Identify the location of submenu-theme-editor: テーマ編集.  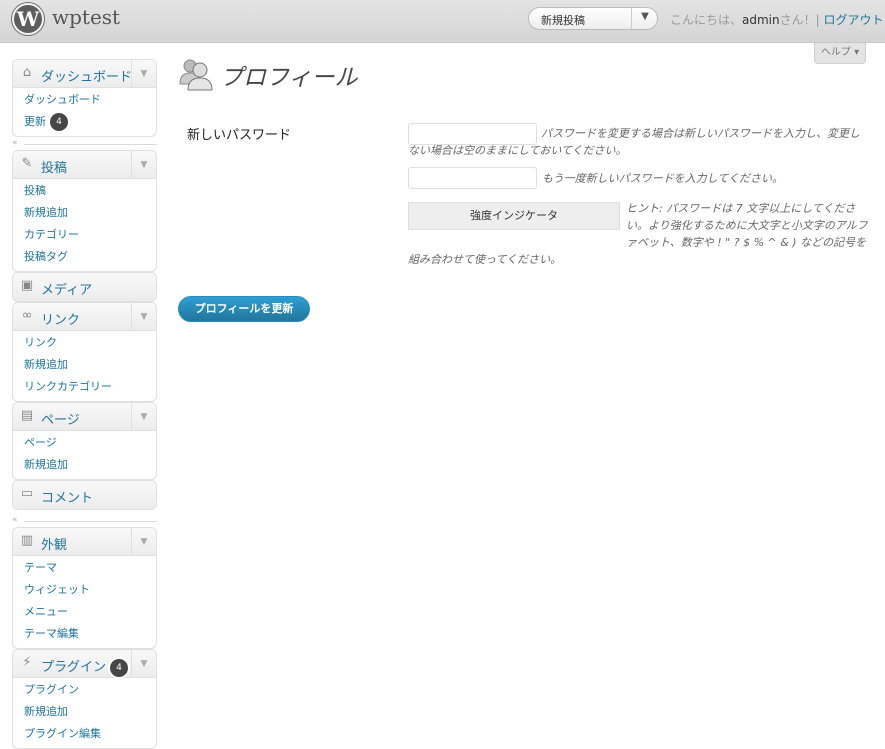
(84, 634).